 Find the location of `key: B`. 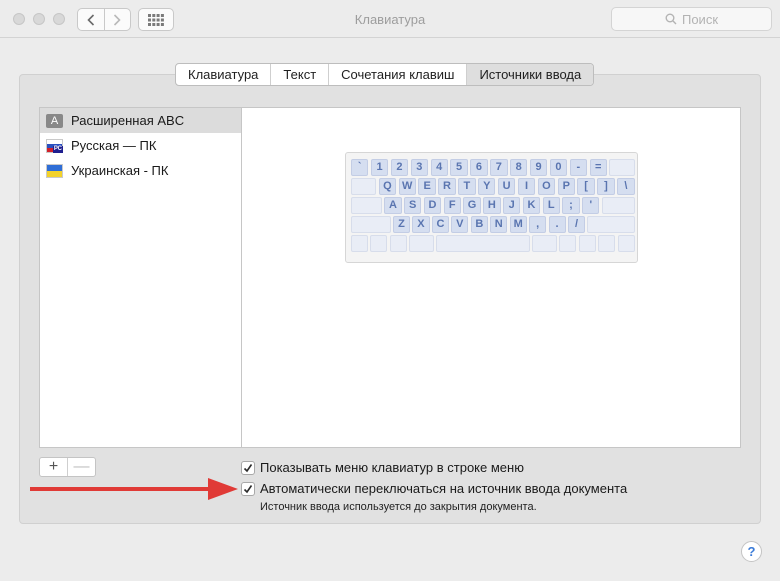

key: B is located at coordinates (479, 224).